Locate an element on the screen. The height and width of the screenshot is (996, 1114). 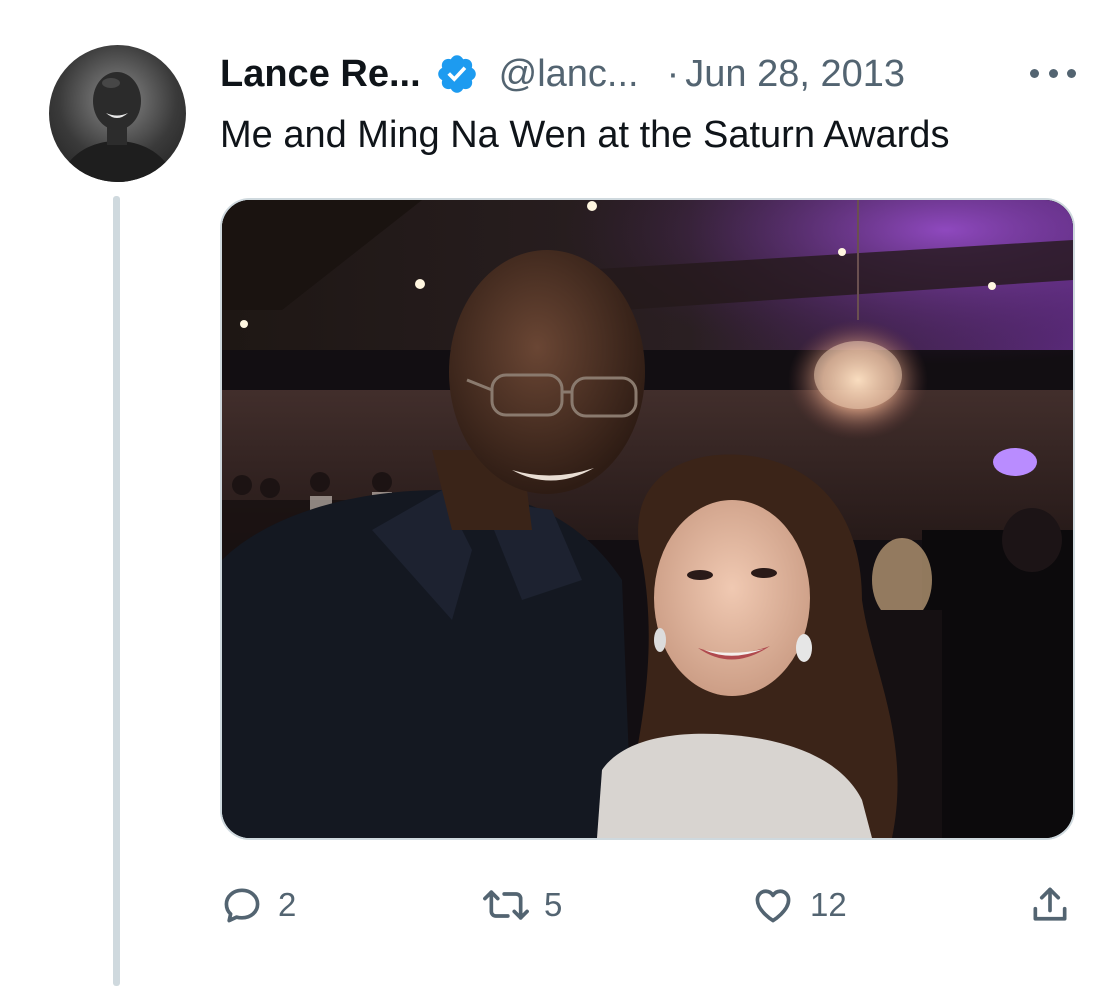
tweet-header: Lance Re... @lanc... · Jun 28, 2013 is located at coordinates (562, 74).